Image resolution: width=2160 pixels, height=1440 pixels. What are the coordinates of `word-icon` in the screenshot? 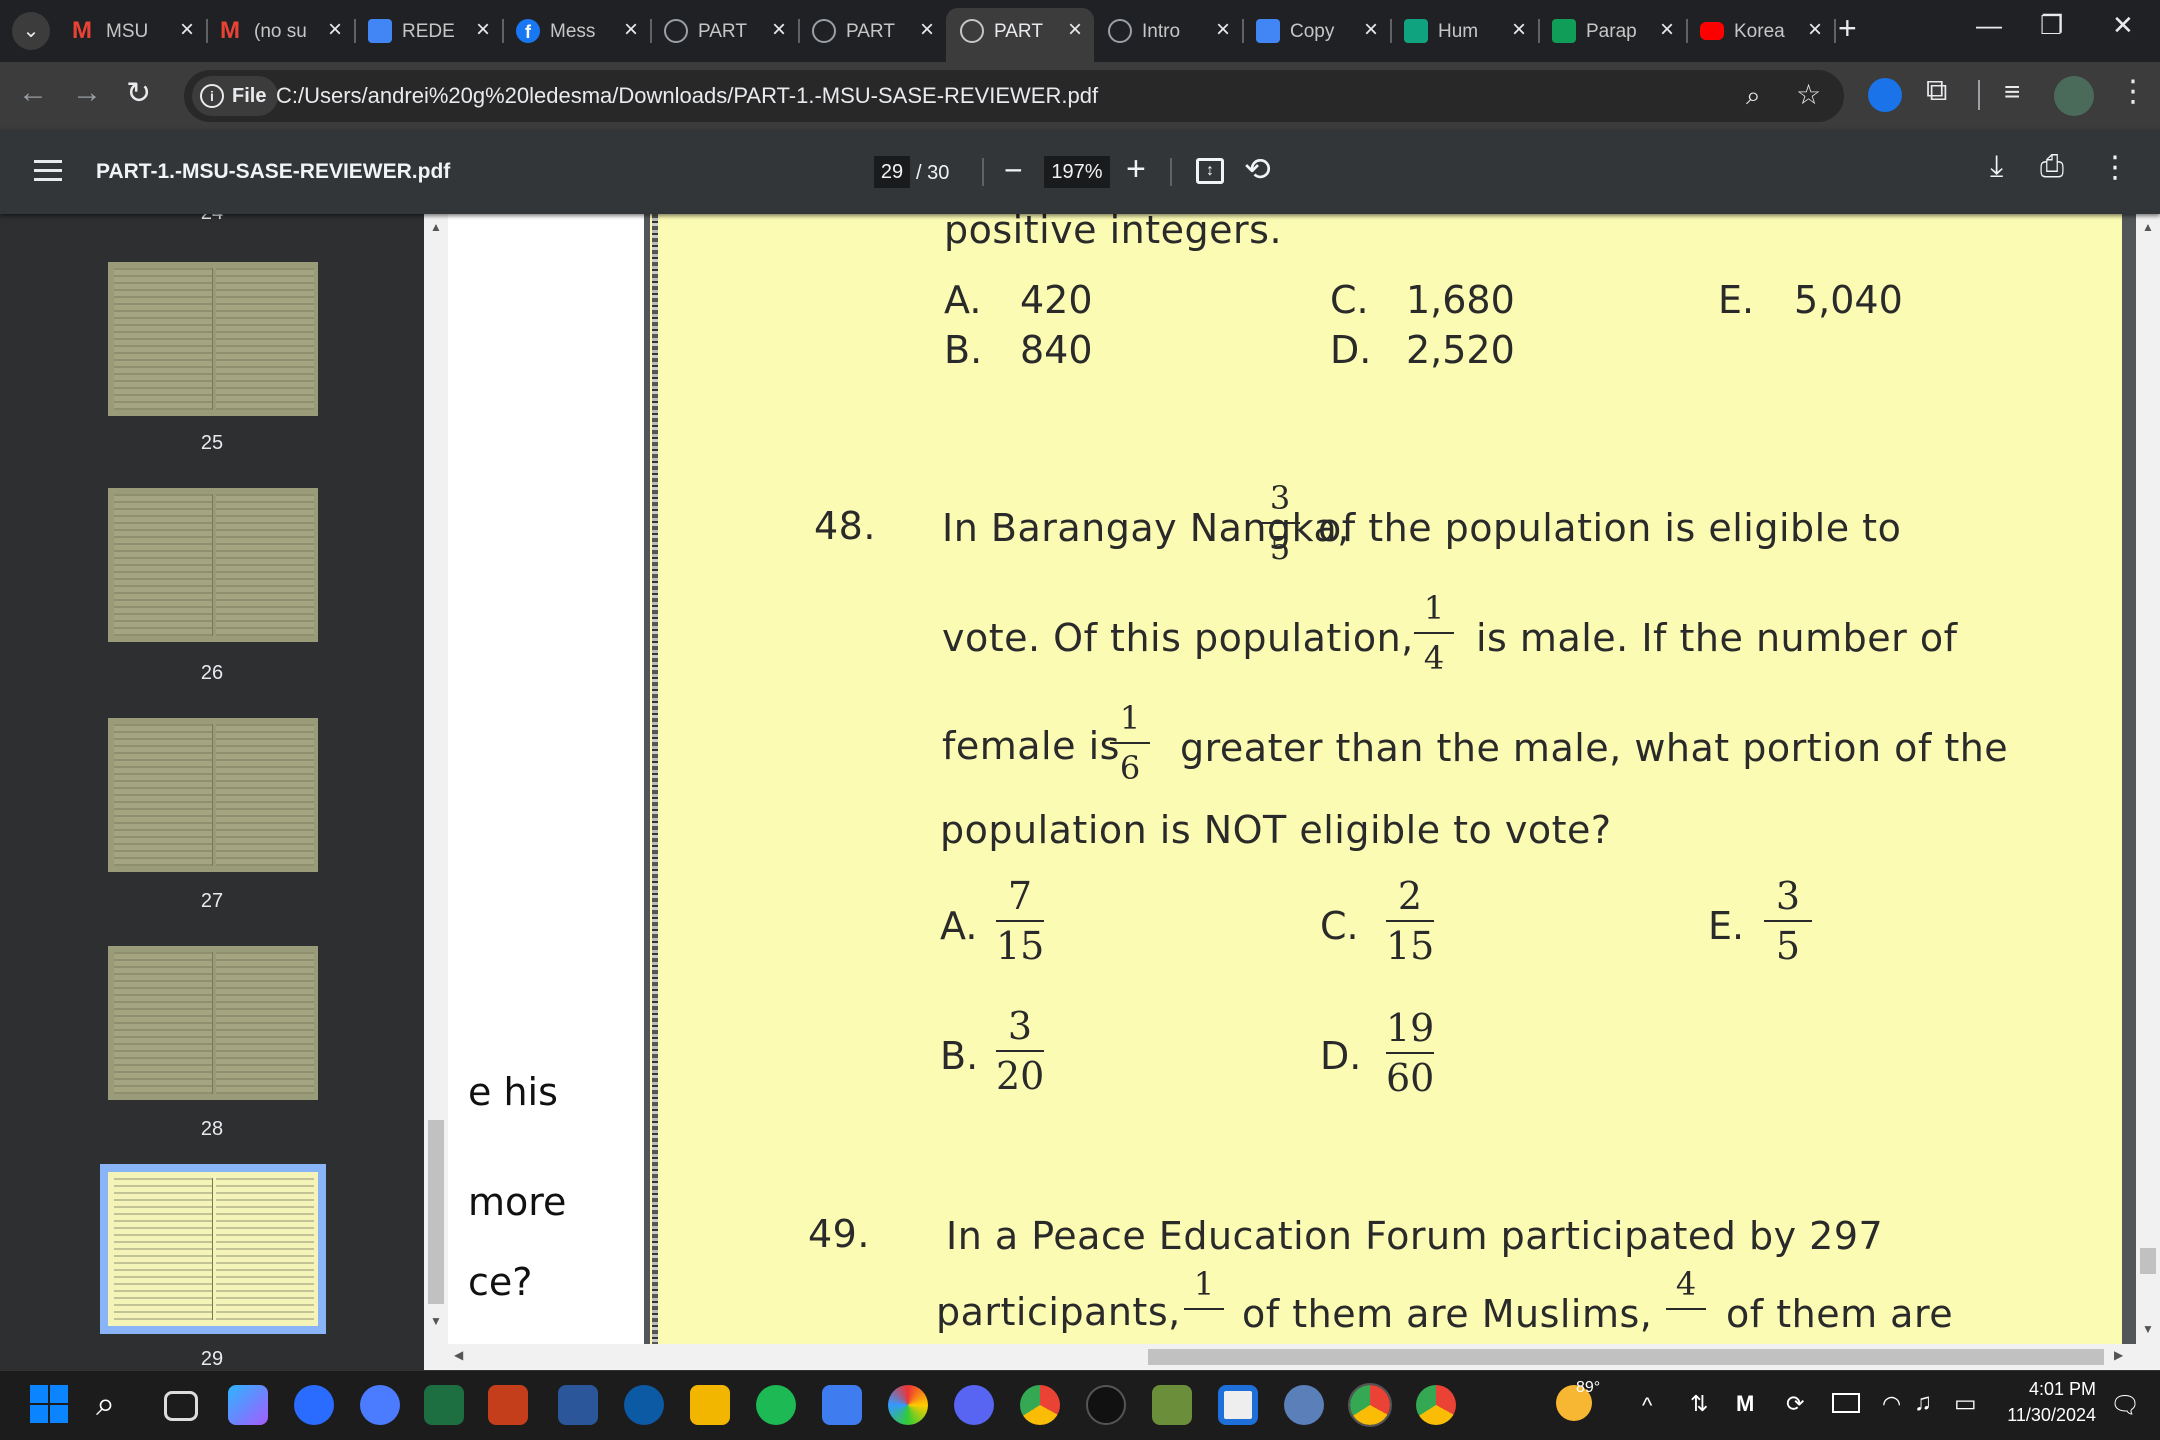 It's located at (578, 1405).